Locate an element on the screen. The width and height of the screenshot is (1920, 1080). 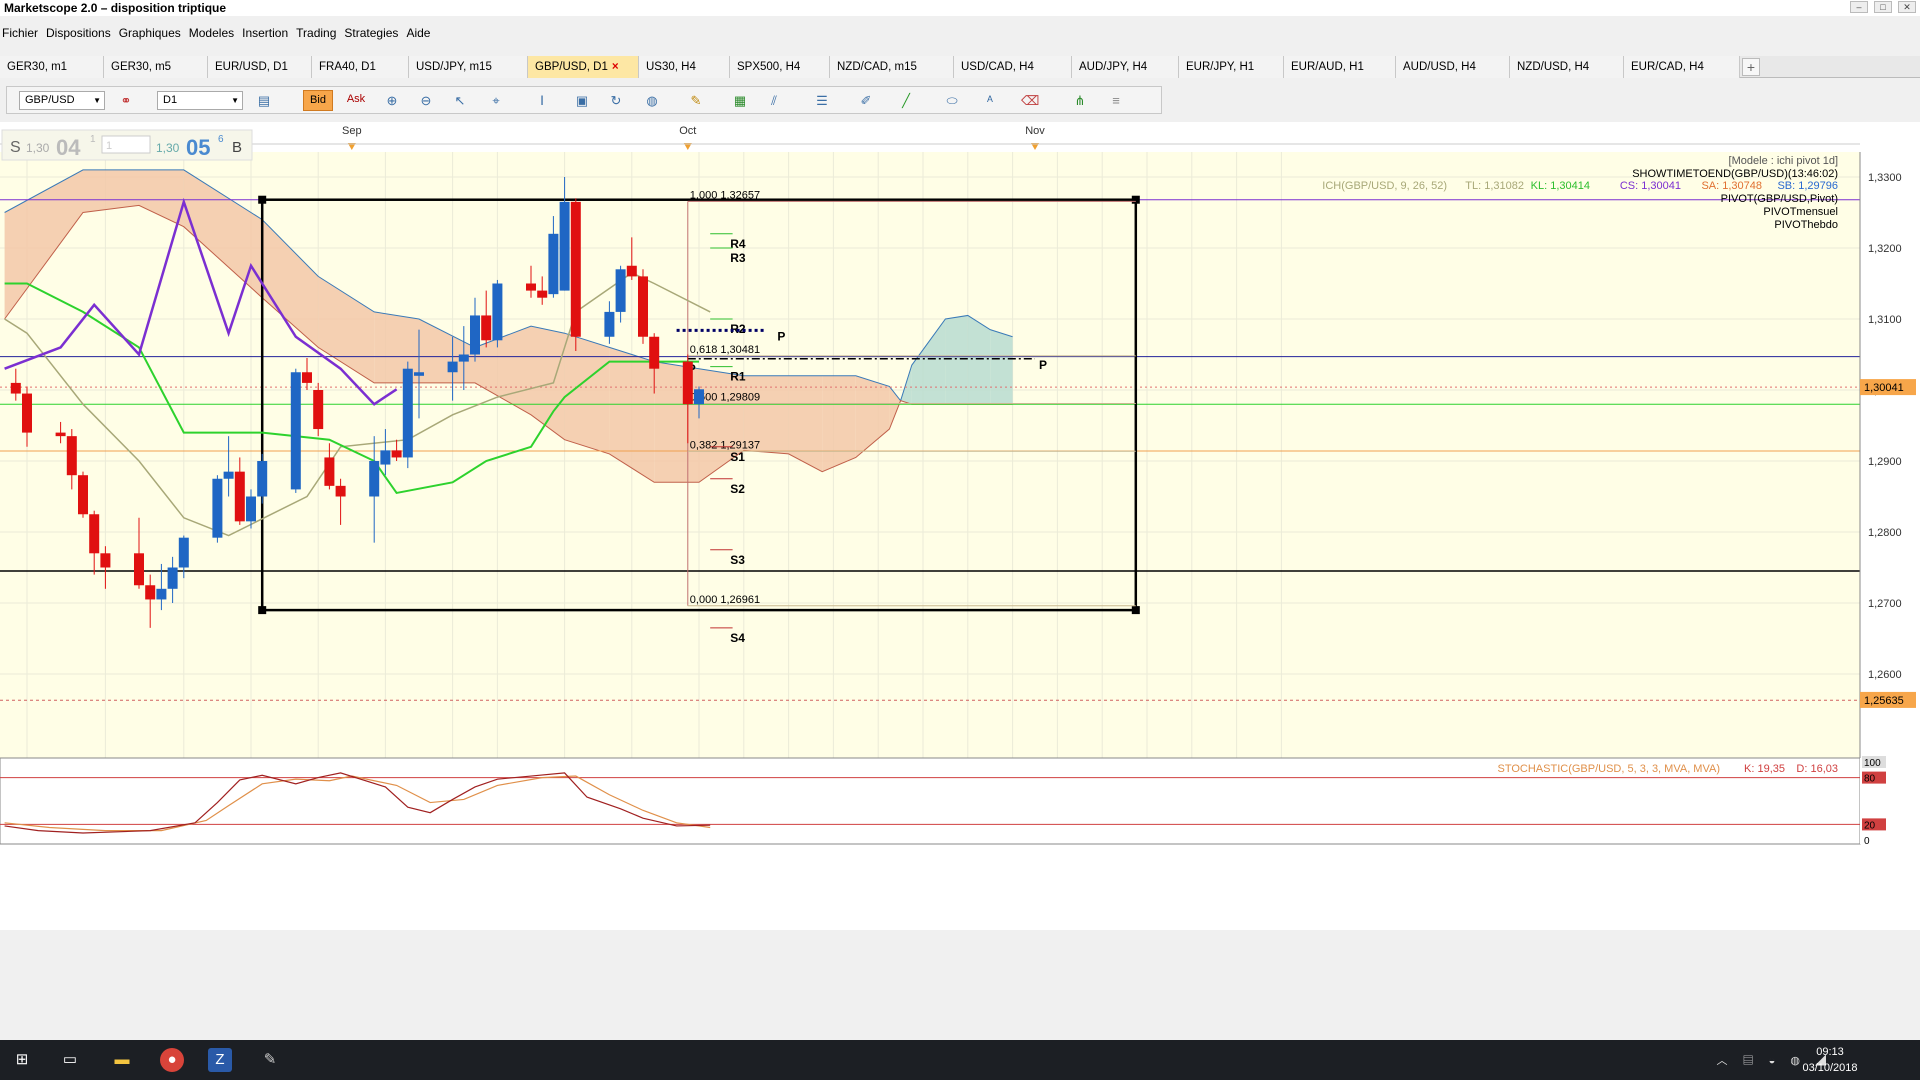
ruler-icon: ✎ is located at coordinates (696, 100).